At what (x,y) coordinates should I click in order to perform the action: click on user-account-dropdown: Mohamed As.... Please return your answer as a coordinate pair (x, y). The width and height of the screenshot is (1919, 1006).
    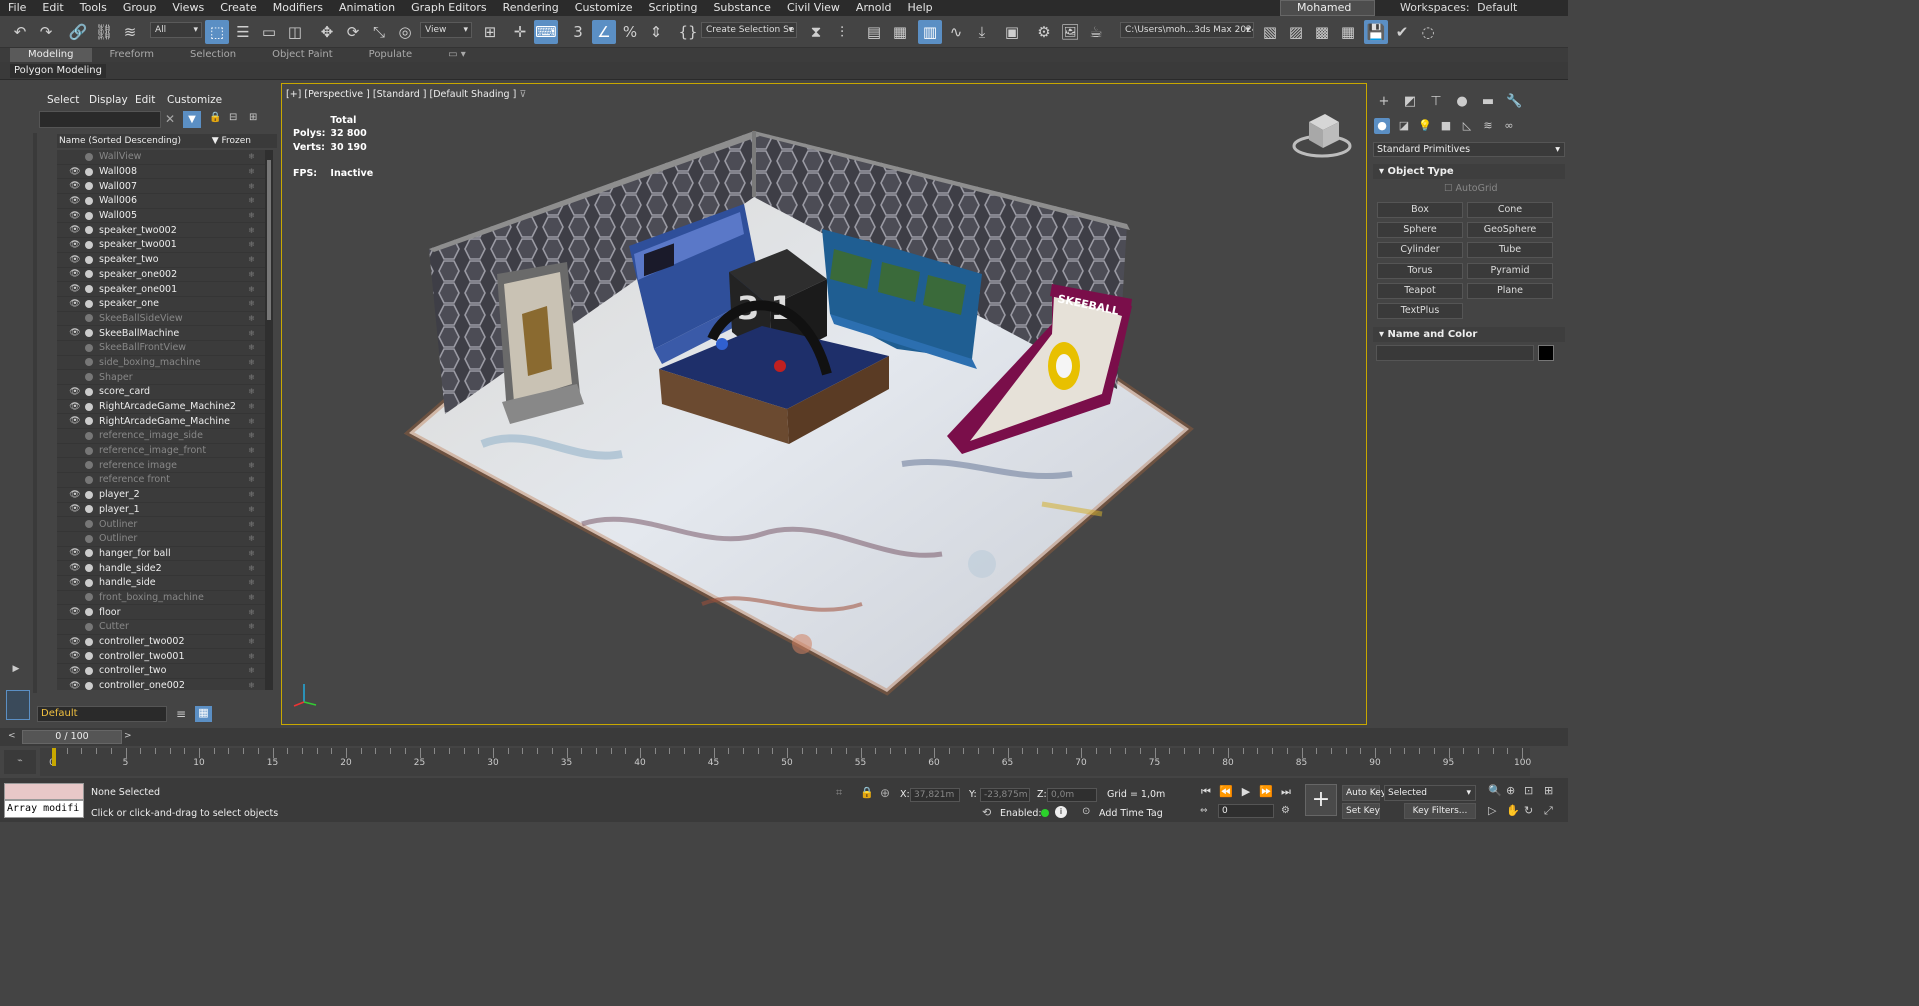
    Looking at the image, I should click on (1327, 14).